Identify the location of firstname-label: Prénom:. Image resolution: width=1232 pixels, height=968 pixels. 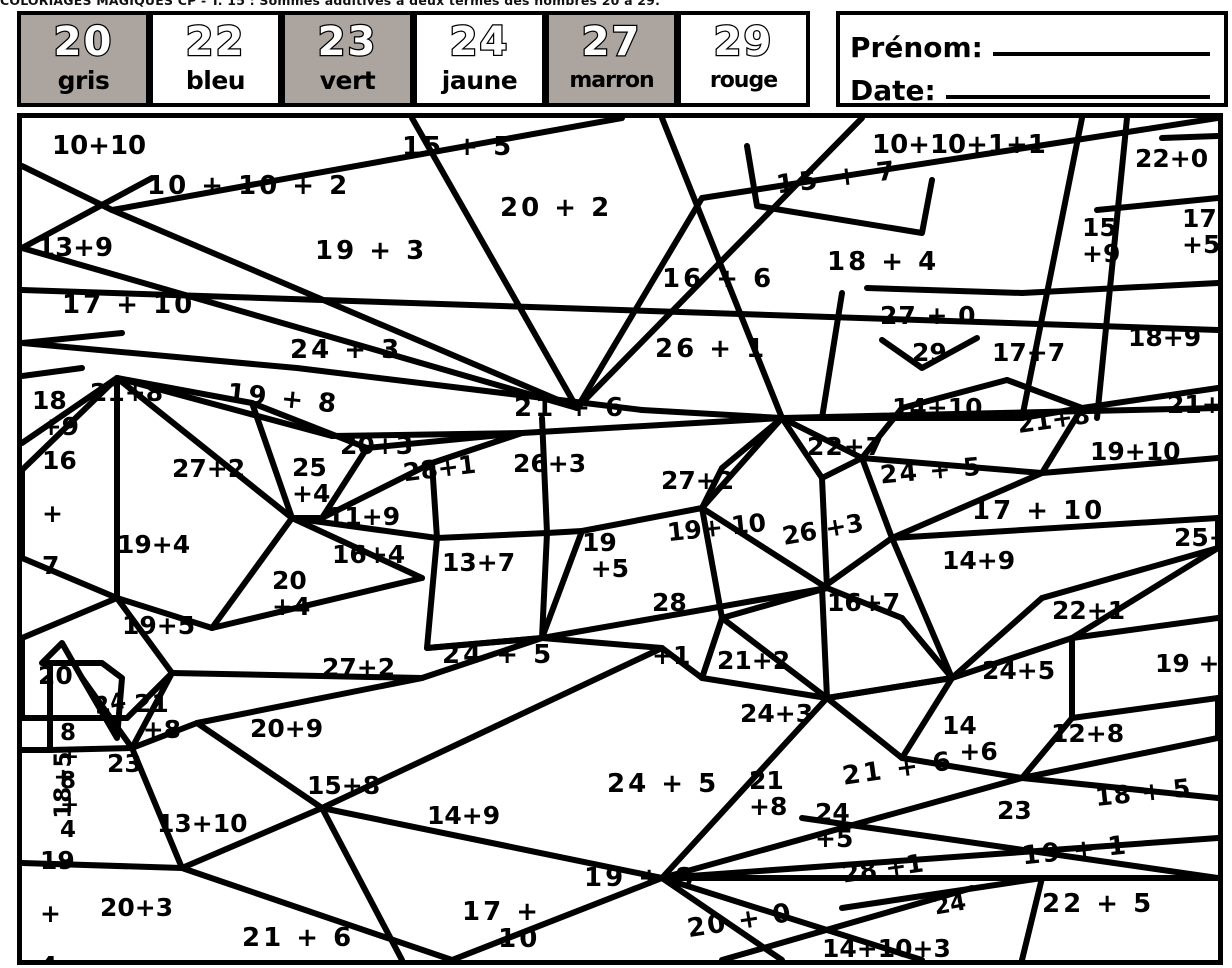
(916, 47).